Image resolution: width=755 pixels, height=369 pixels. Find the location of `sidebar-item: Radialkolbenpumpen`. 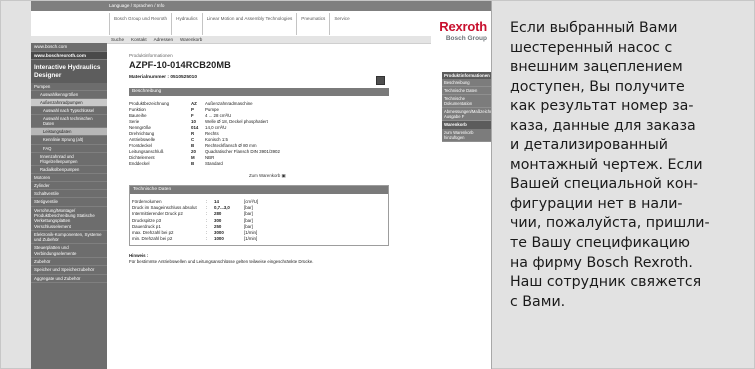

sidebar-item: Radialkolbenpumpen is located at coordinates (69, 170).